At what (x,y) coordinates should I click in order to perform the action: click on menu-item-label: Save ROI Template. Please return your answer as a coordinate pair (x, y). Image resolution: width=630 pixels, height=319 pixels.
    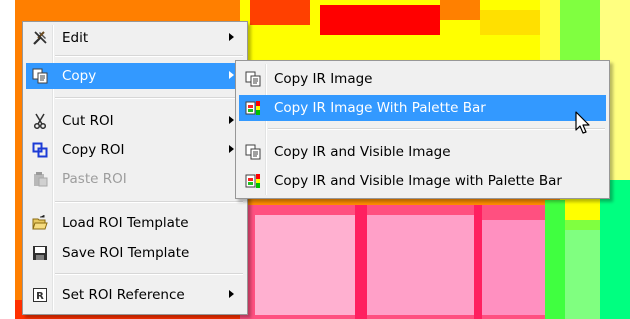
    Looking at the image, I should click on (126, 253).